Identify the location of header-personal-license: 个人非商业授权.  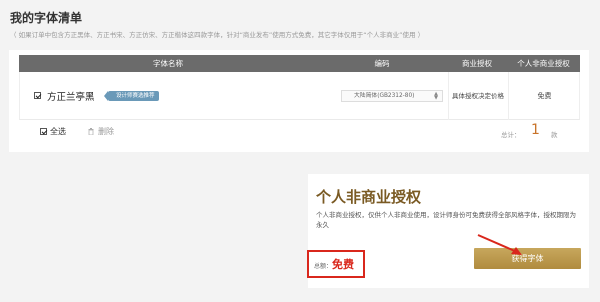
(543, 63).